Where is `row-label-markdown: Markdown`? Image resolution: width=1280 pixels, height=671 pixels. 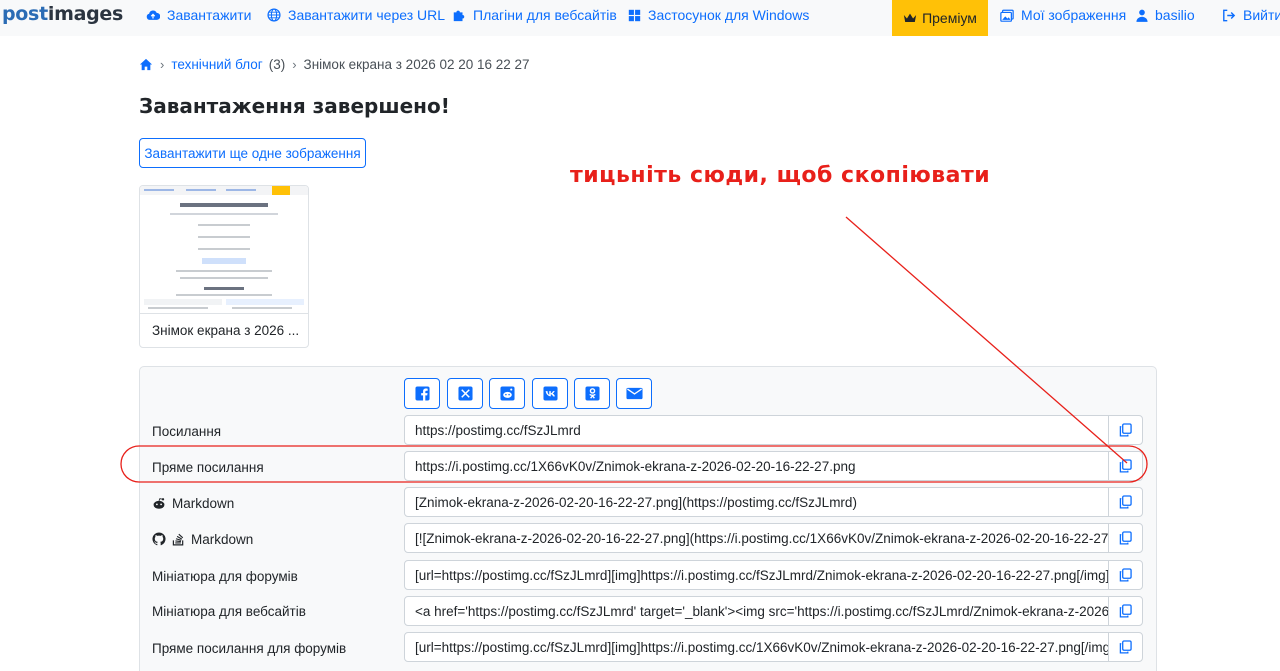 row-label-markdown: Markdown is located at coordinates (193, 503).